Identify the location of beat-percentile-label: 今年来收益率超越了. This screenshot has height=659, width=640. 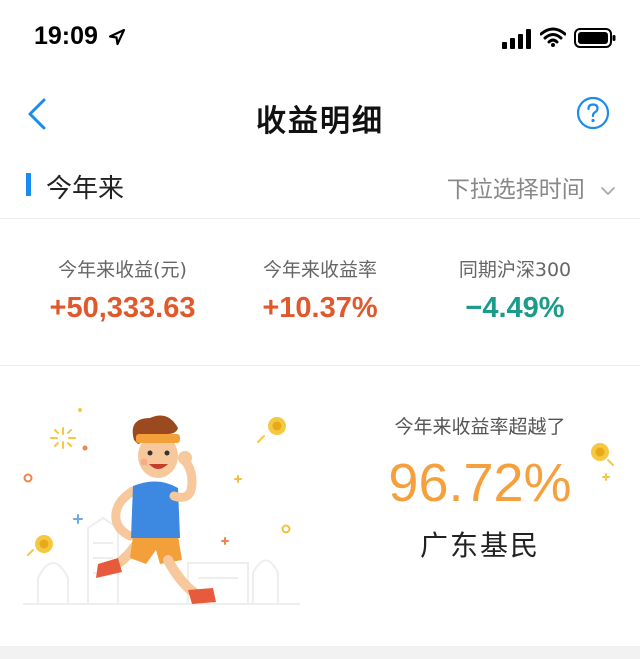
(480, 427).